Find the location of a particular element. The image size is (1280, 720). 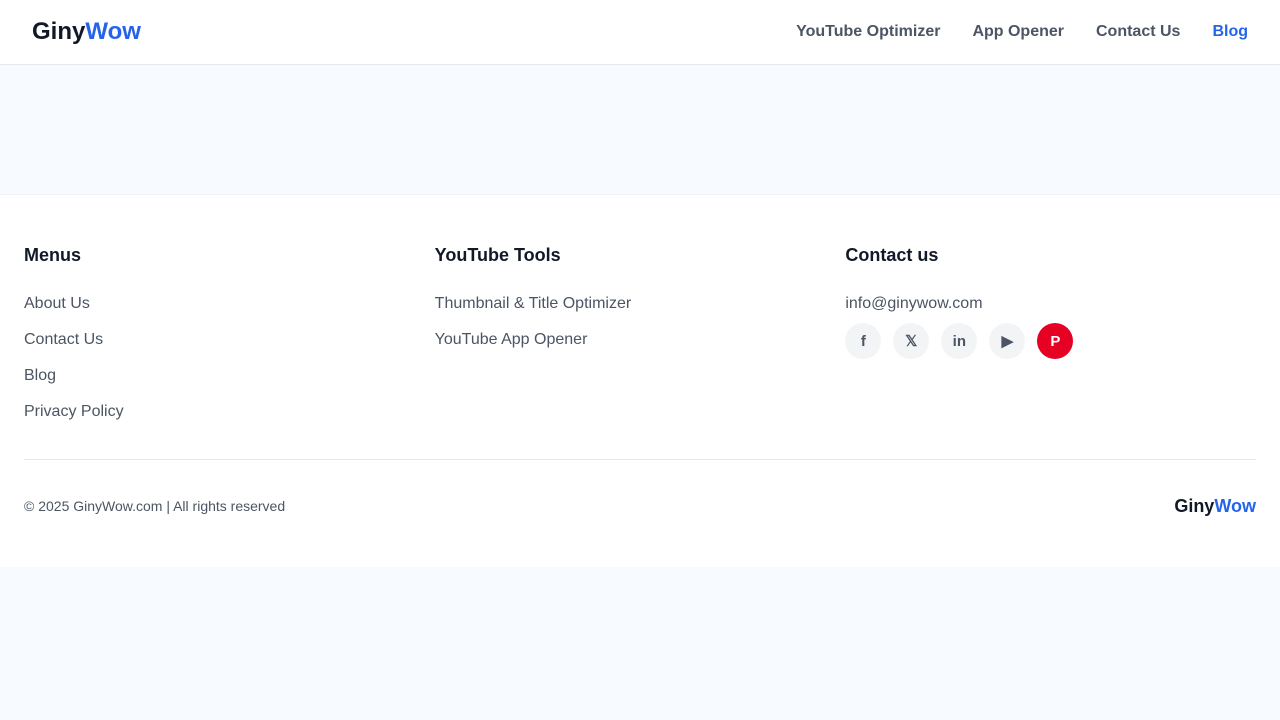

social-links: f 𝕏 in ▶ P is located at coordinates (1050, 341).